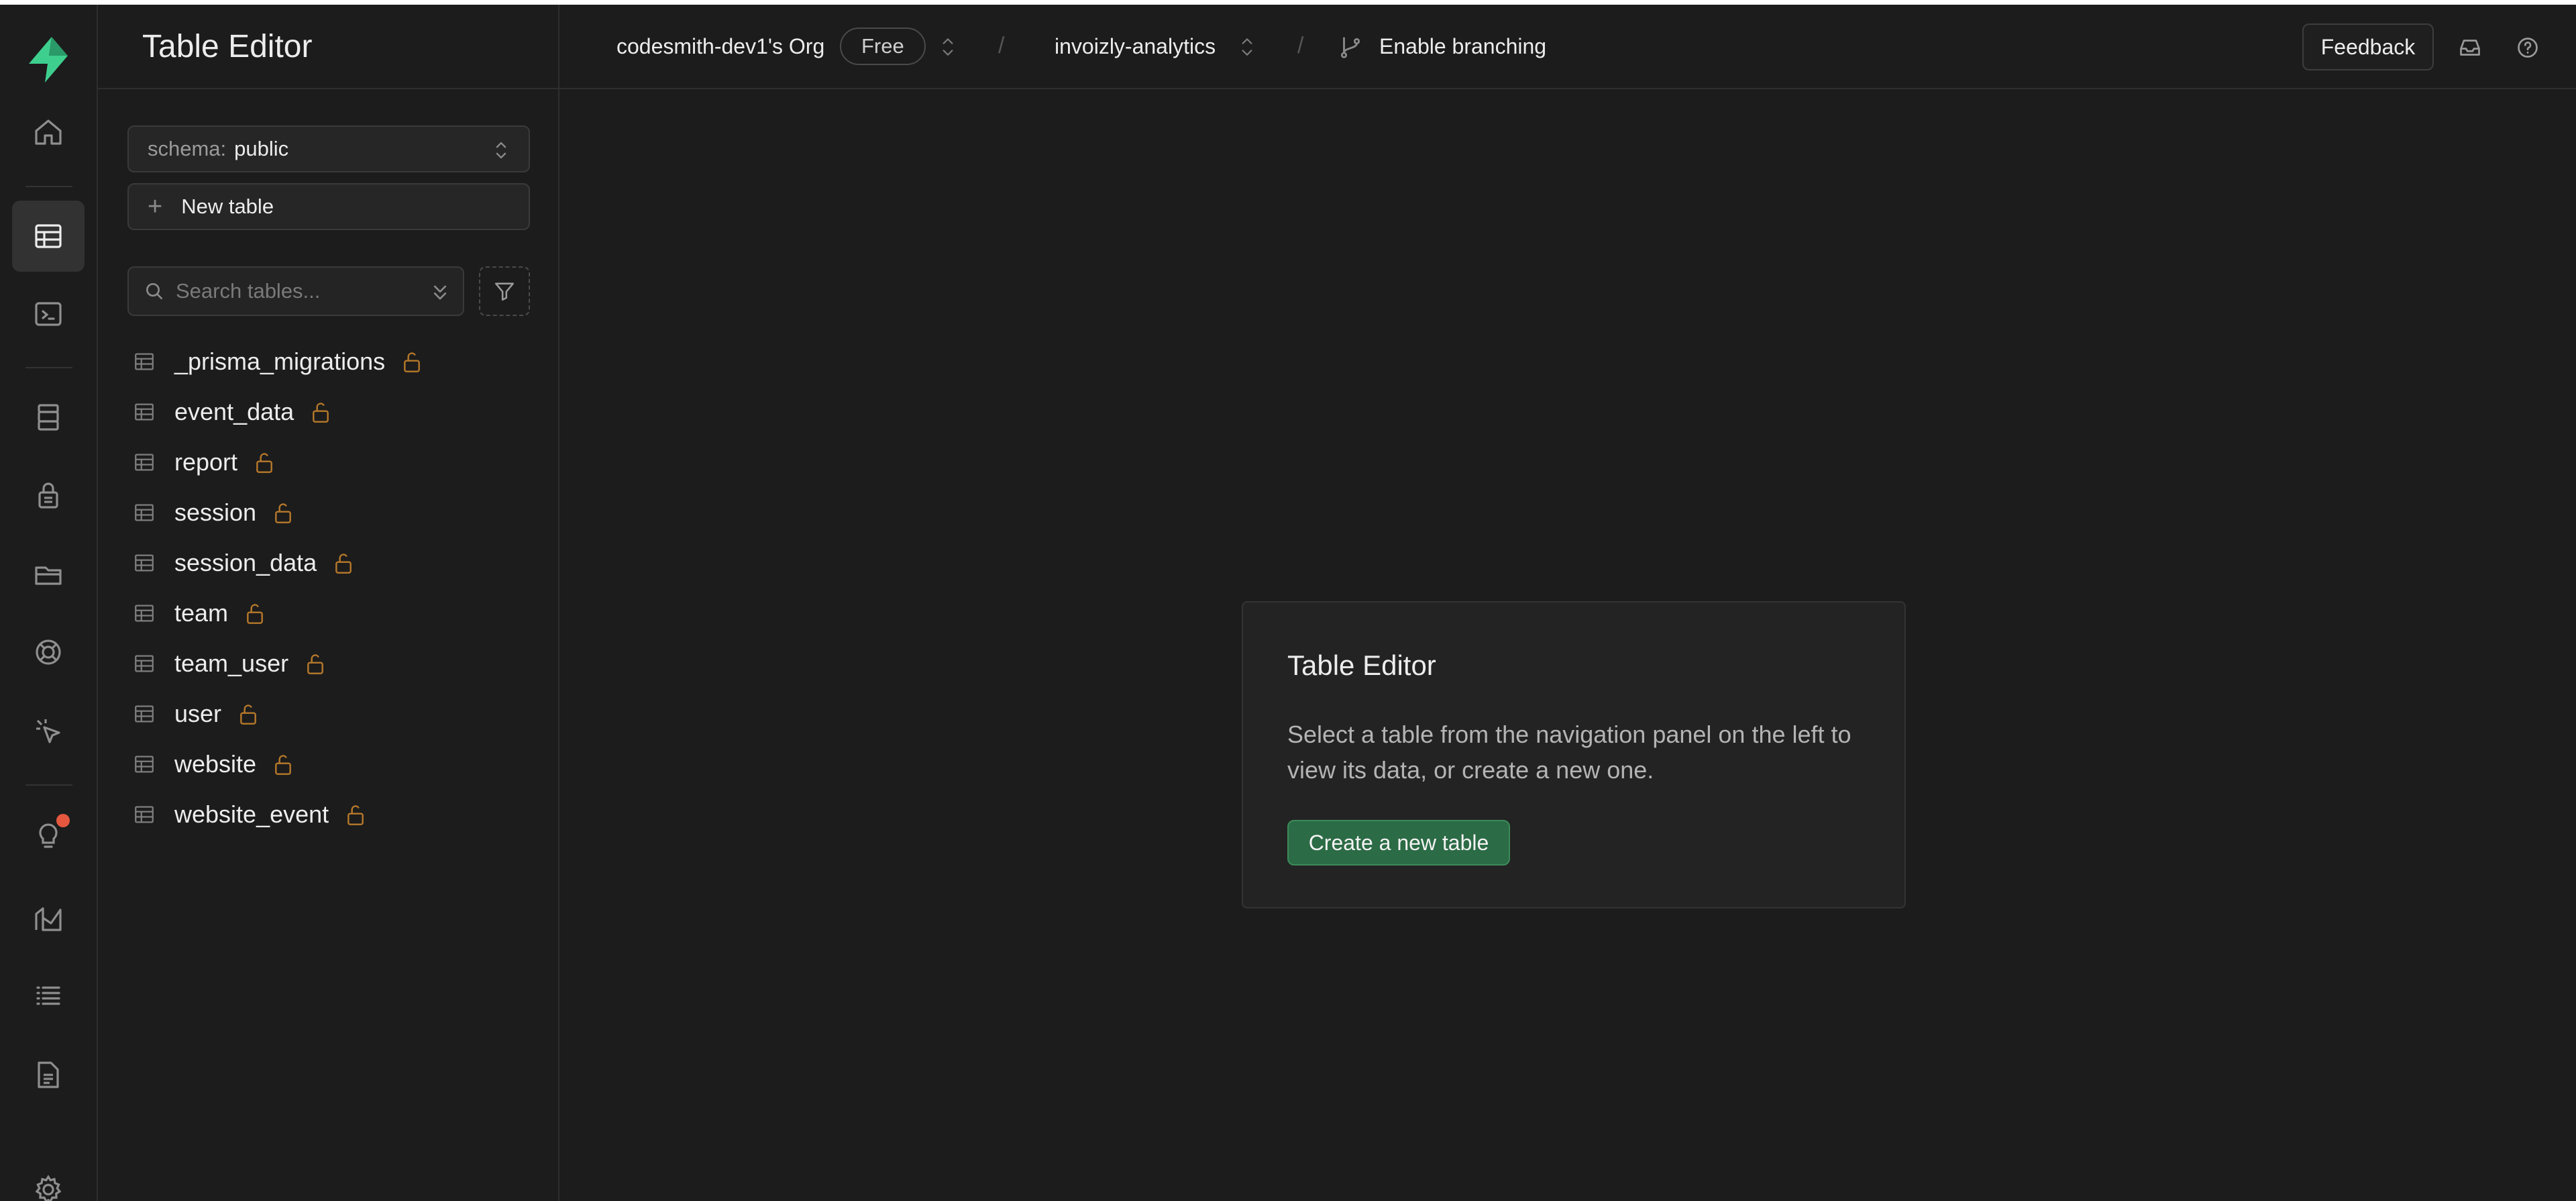  I want to click on schema-value: public, so click(261, 148).